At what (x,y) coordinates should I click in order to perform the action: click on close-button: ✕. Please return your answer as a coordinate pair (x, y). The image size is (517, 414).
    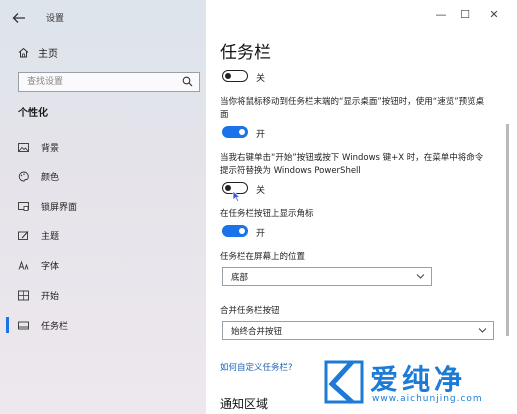
    Looking at the image, I should click on (494, 15).